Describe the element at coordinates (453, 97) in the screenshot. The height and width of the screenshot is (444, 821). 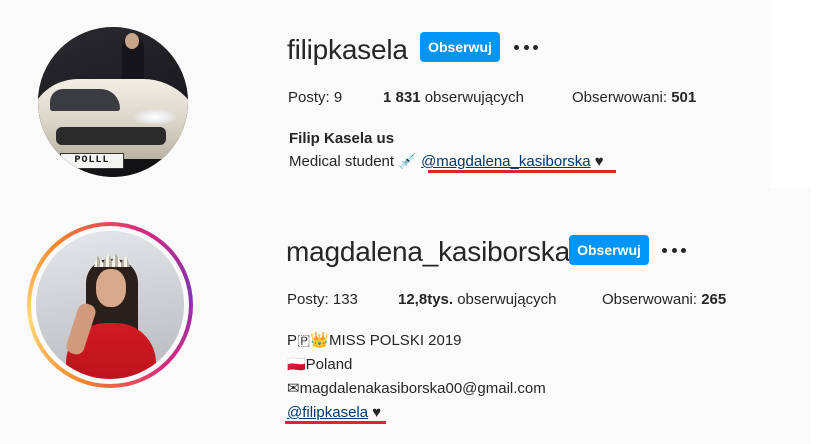
I see `followers-stat: 1 831 obserwujących` at that location.